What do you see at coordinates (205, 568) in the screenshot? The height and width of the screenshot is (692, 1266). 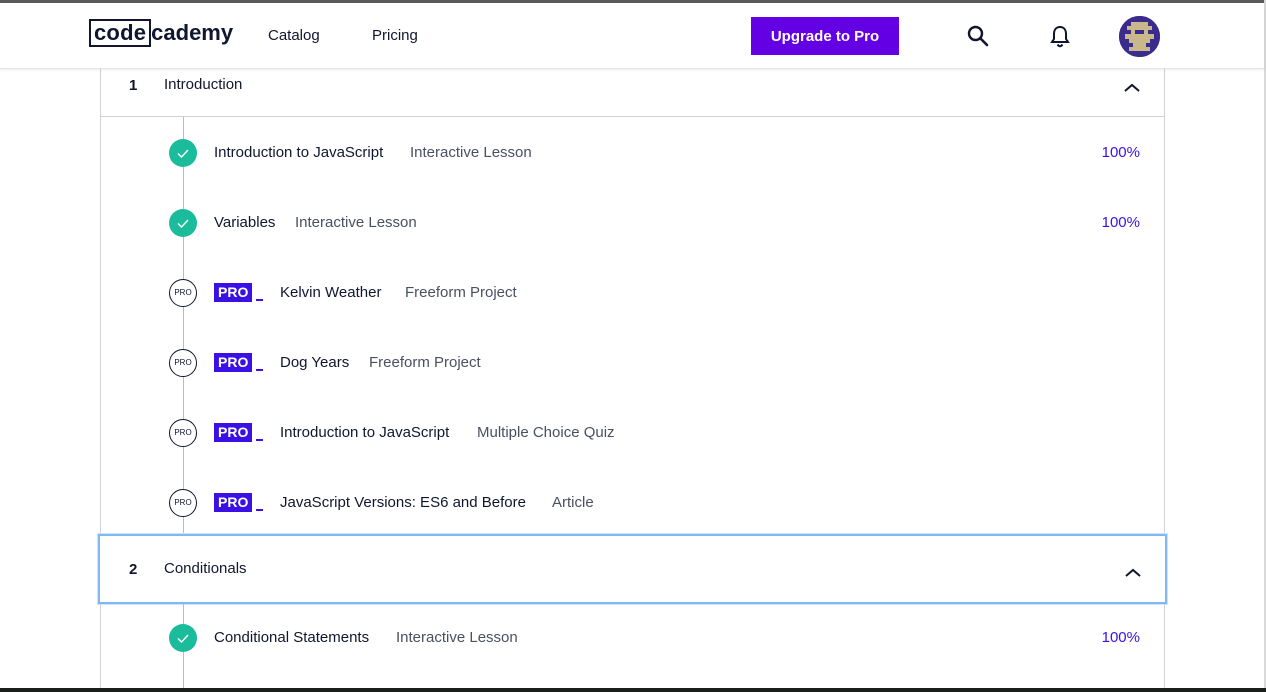 I see `section-title: Conditionals` at bounding box center [205, 568].